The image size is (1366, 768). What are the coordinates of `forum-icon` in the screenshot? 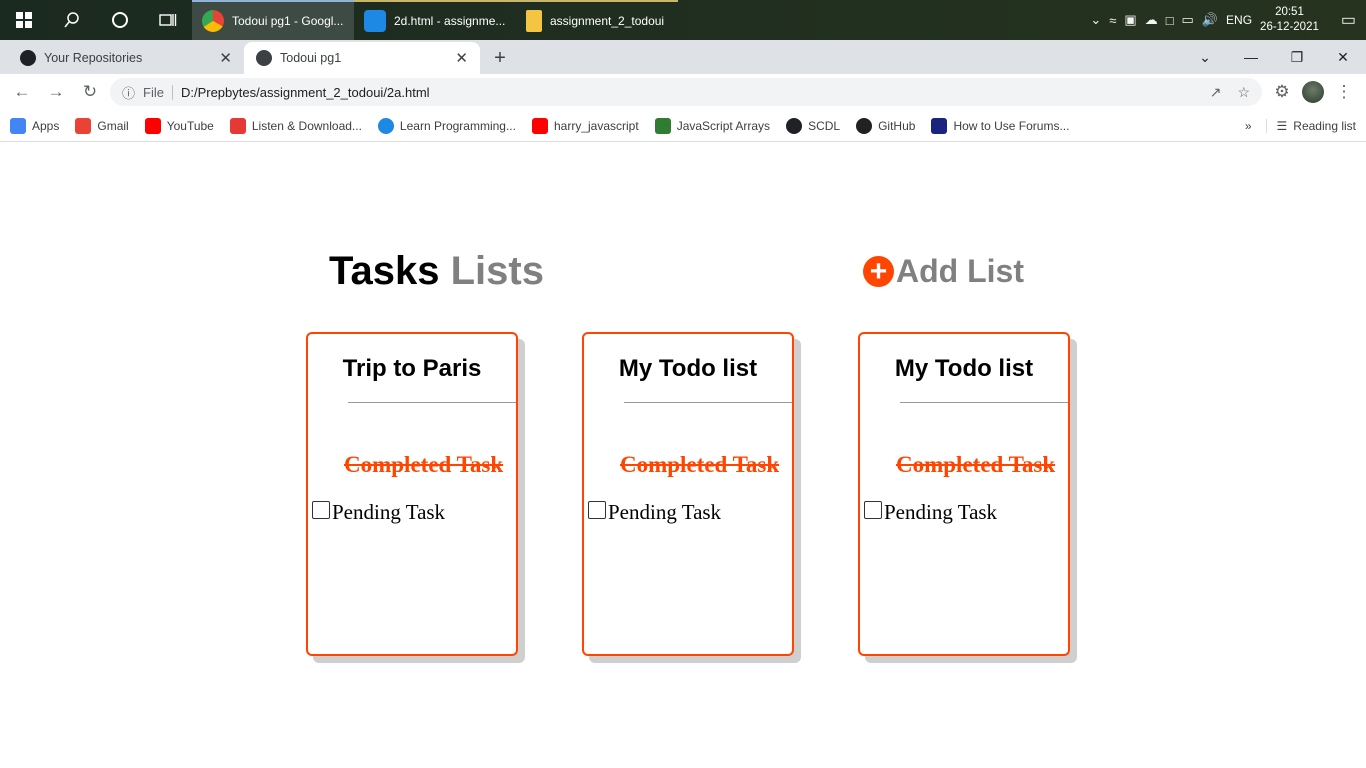 It's located at (939, 125).